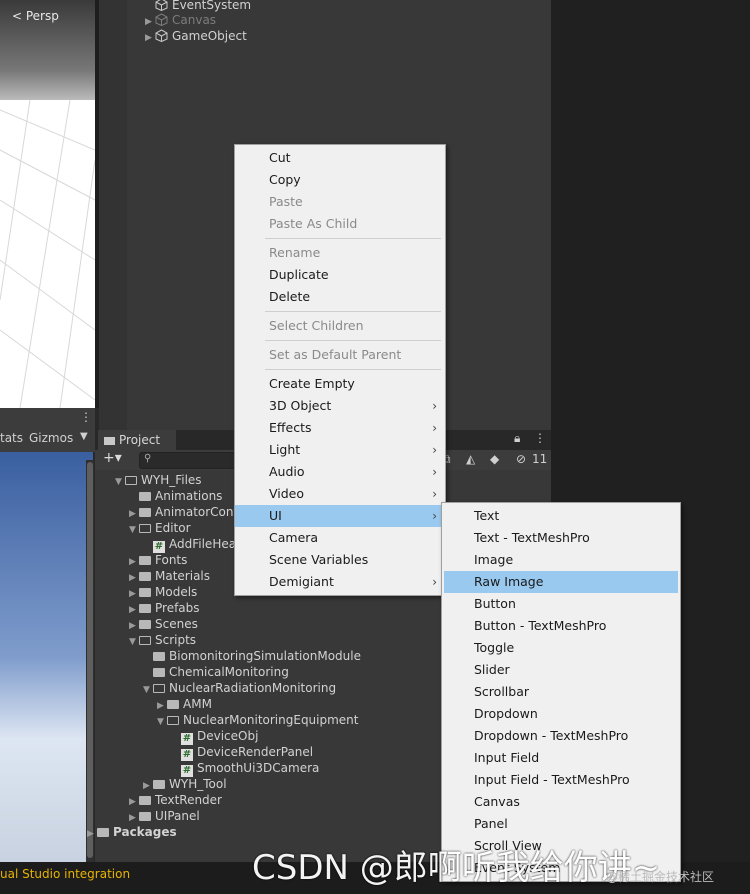  What do you see at coordinates (561, 780) in the screenshot?
I see `ui-menu-item-input-field-textmeshpro: Input Field - TextMeshPro` at bounding box center [561, 780].